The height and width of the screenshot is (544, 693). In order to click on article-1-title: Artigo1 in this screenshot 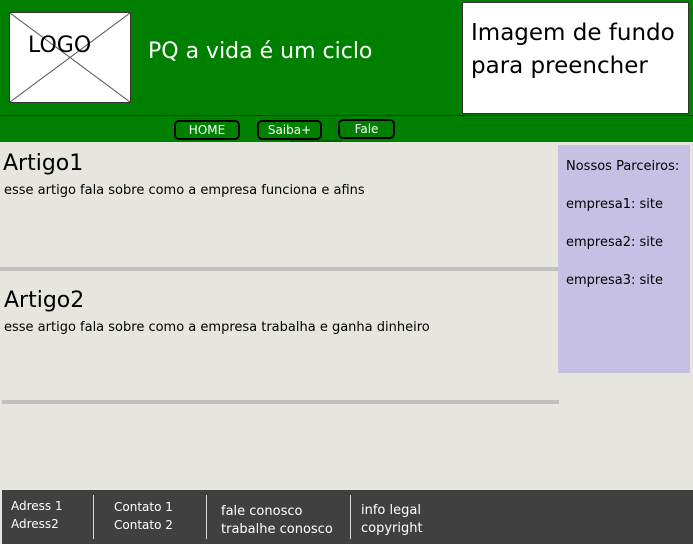, I will do `click(43, 163)`.